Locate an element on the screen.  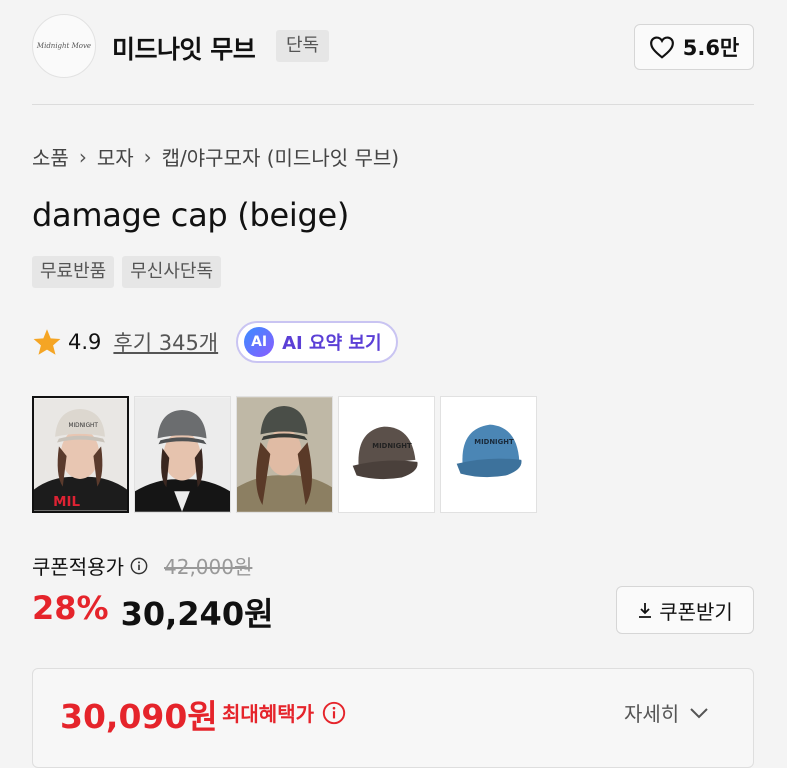
max-benefit-price: 30,090원 is located at coordinates (139, 716).